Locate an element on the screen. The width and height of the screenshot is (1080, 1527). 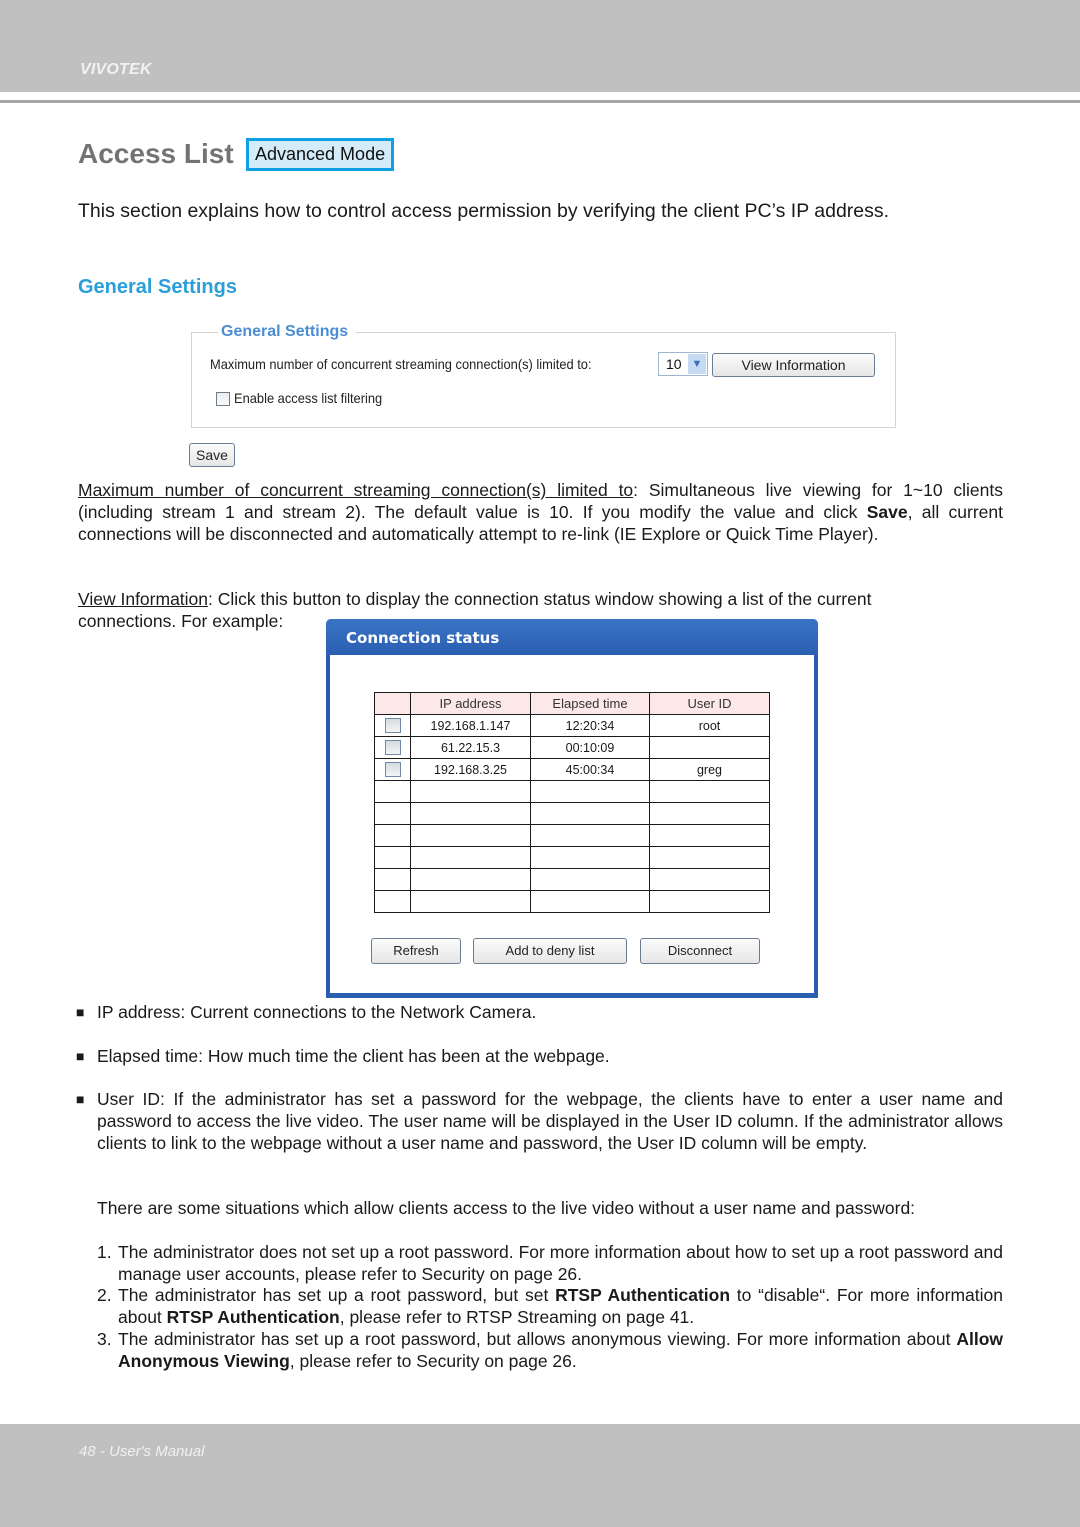
fieldset-legend: General Settings is located at coordinates (287, 332).